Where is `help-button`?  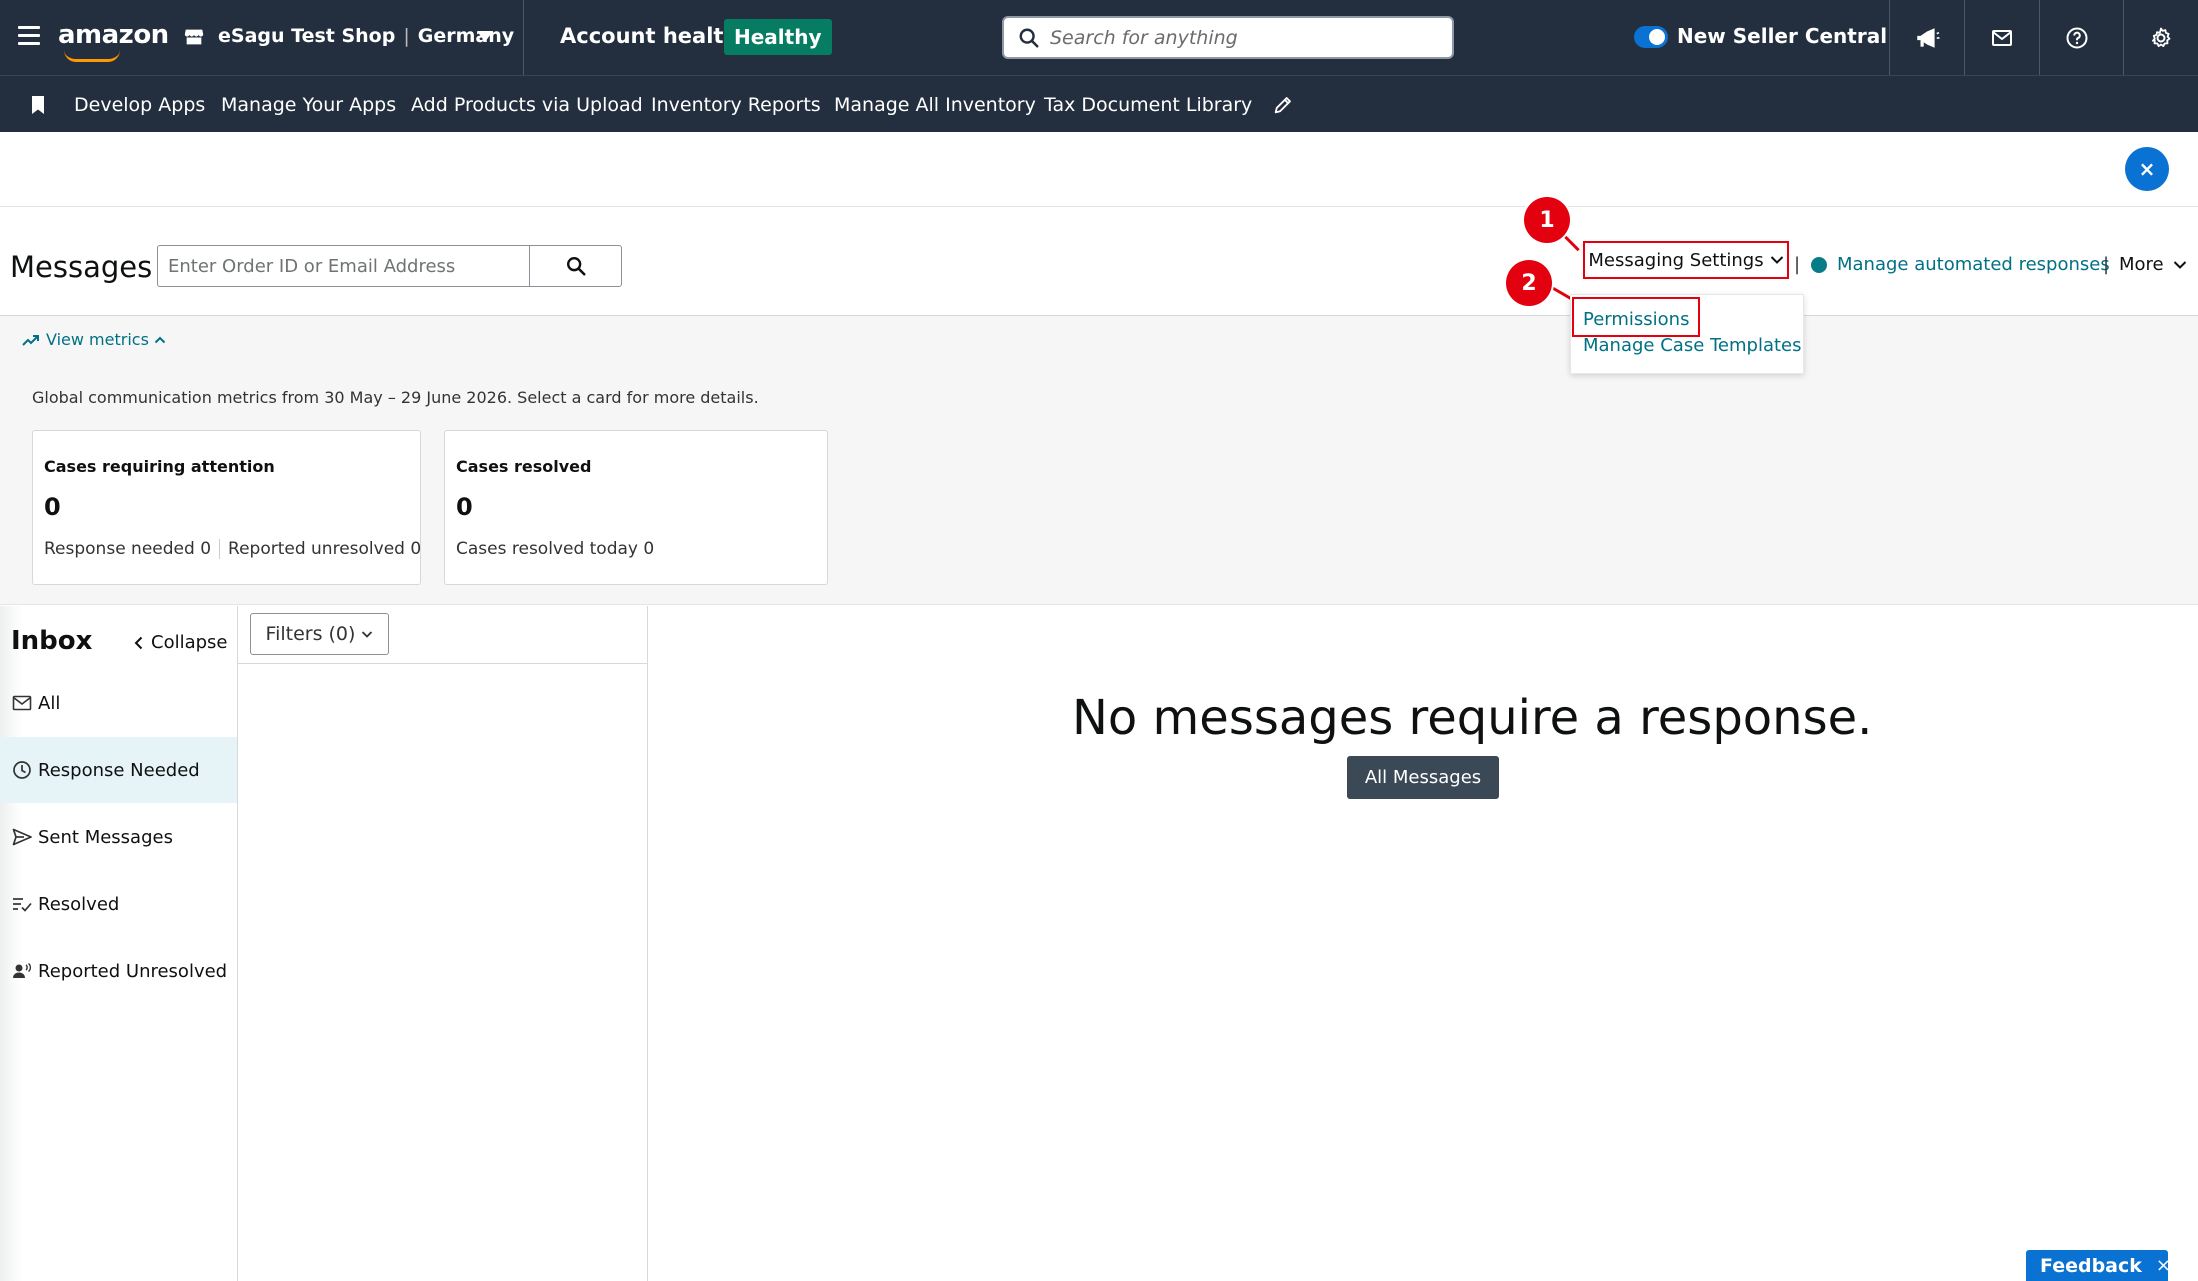 help-button is located at coordinates (2076, 37).